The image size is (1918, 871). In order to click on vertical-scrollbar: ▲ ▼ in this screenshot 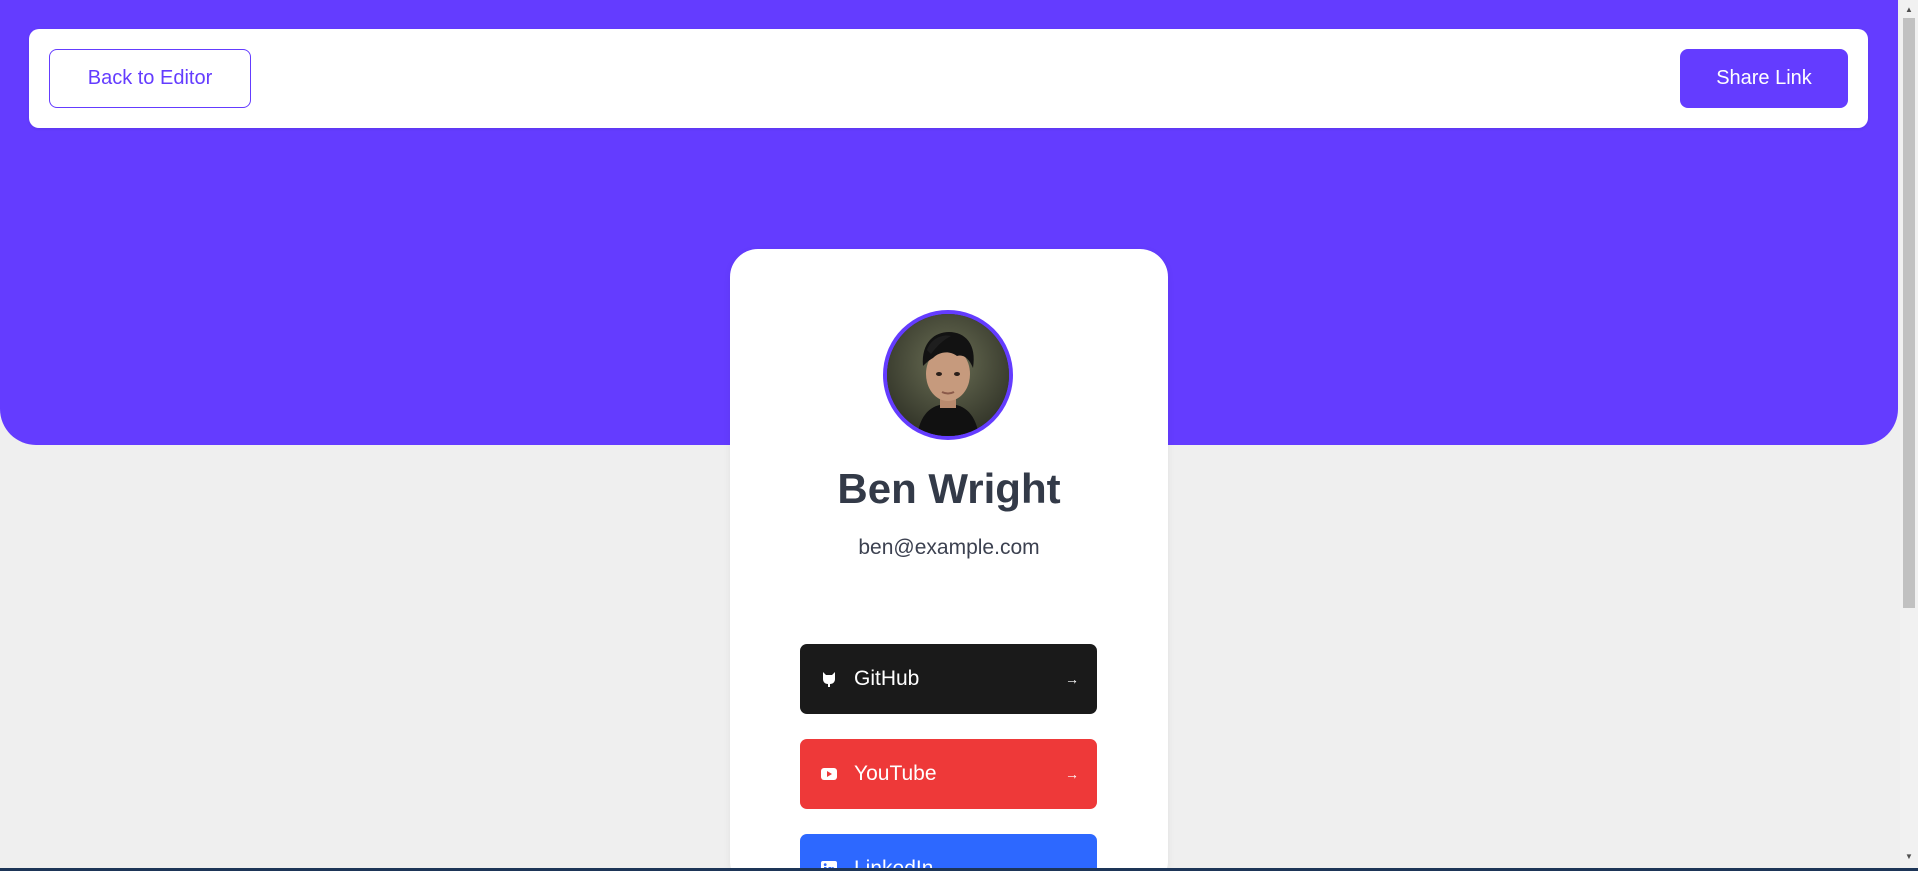, I will do `click(1909, 435)`.